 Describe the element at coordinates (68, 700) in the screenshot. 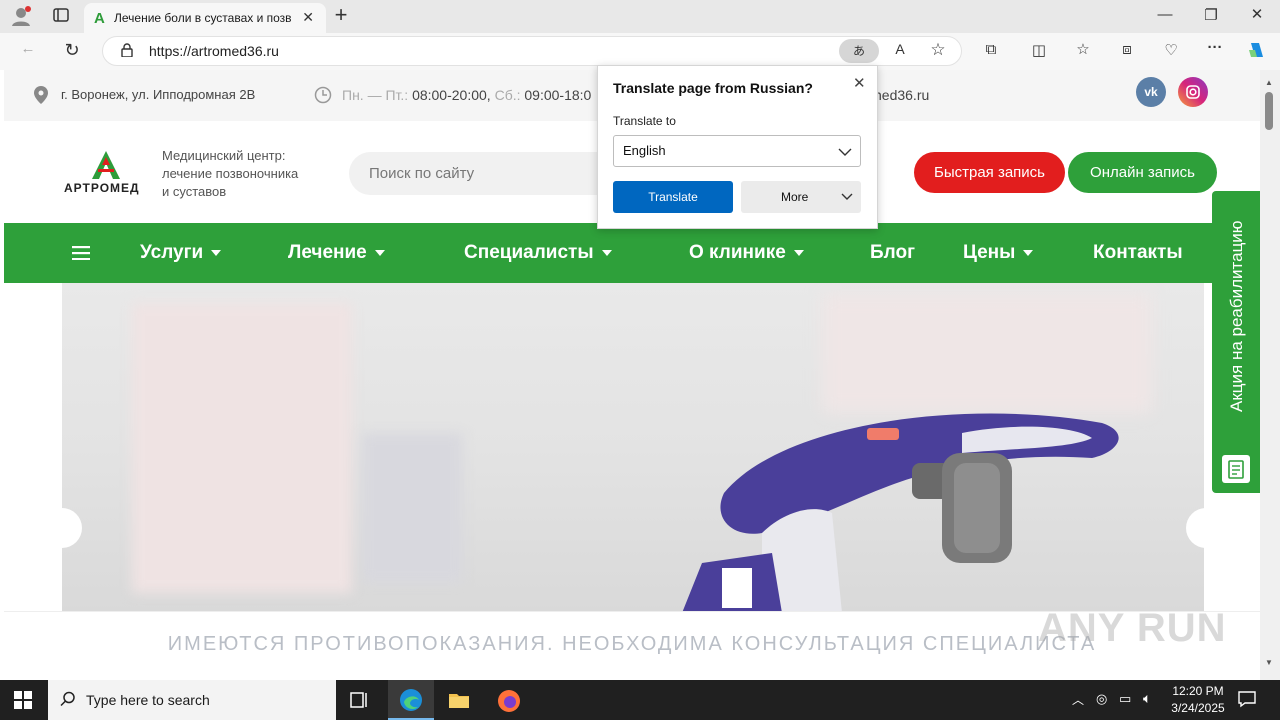

I see `search-icon` at that location.